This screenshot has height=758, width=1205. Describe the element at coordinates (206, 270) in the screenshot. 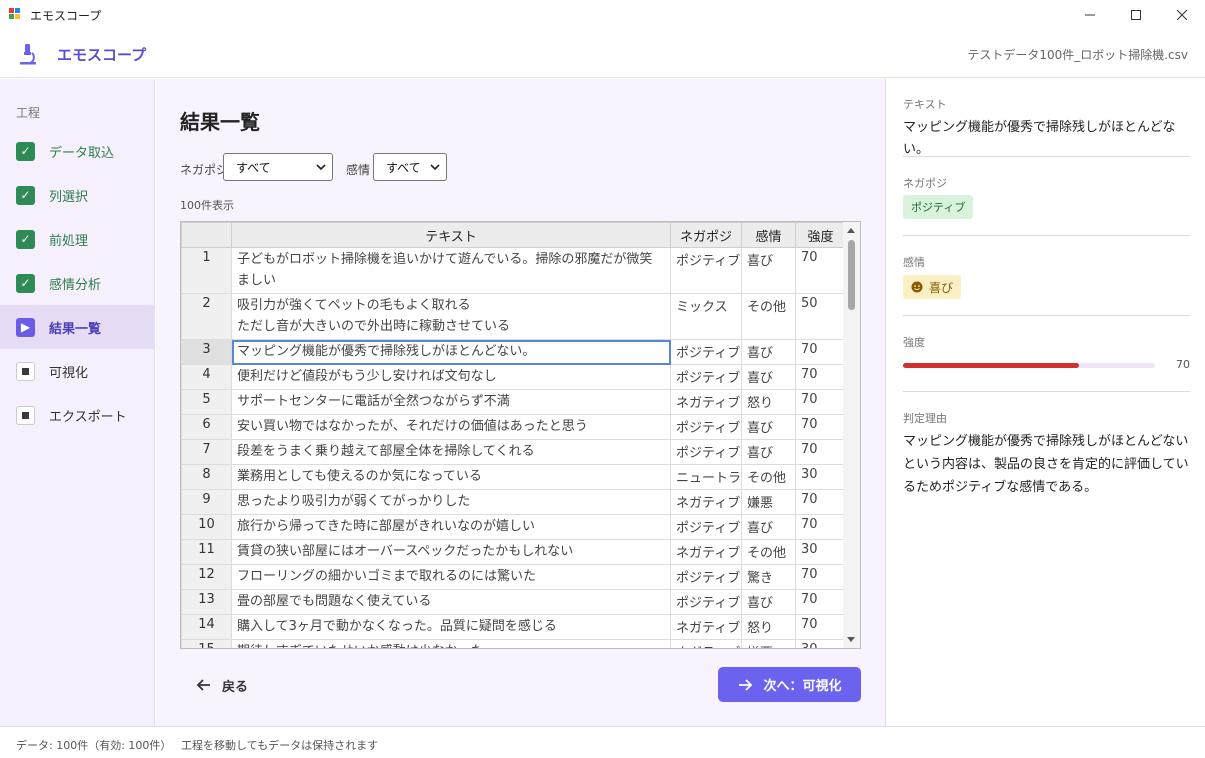

I see `row-number: 1` at that location.